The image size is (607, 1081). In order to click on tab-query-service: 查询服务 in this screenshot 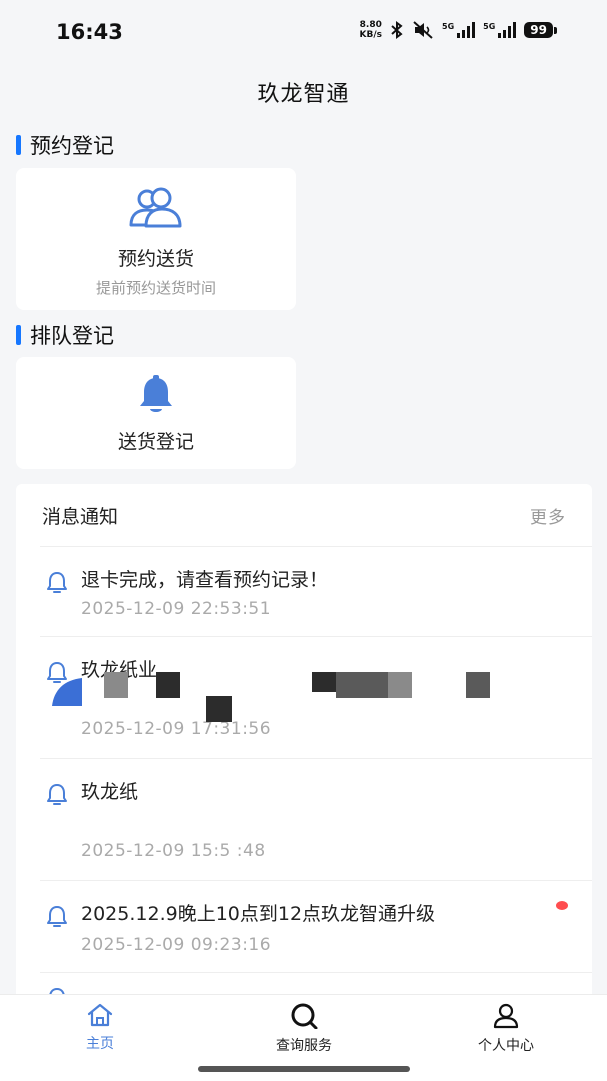, I will do `click(304, 1029)`.